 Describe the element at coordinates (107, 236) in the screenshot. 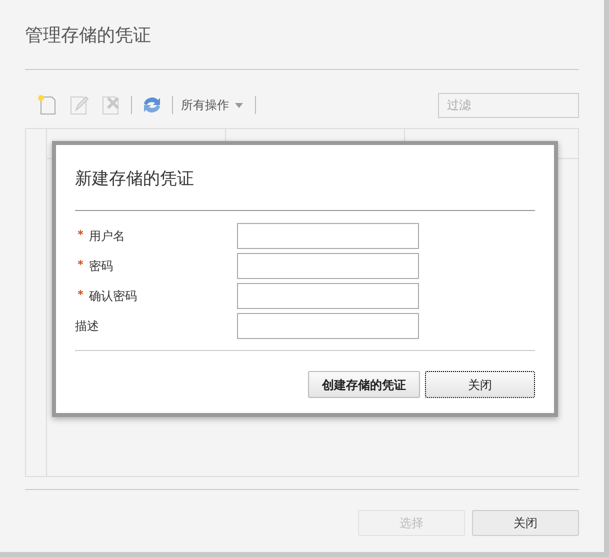

I see `field-label: 用户名` at that location.